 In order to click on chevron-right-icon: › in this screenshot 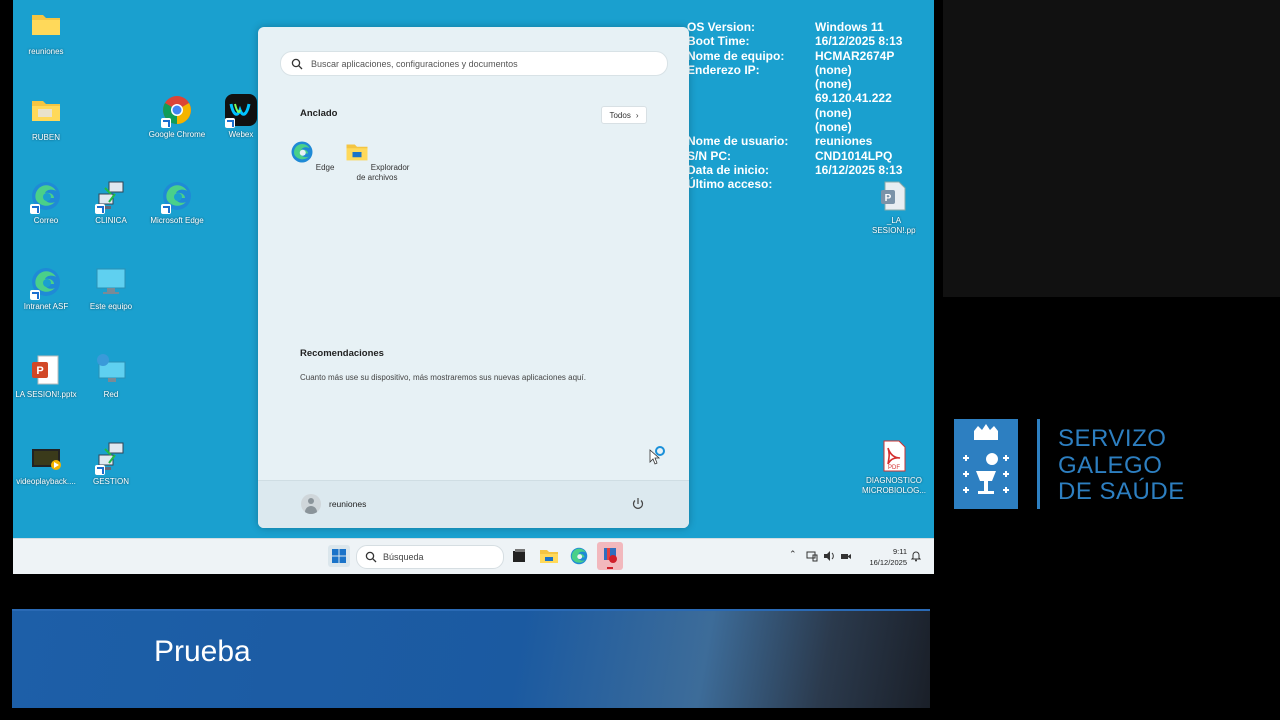, I will do `click(637, 115)`.